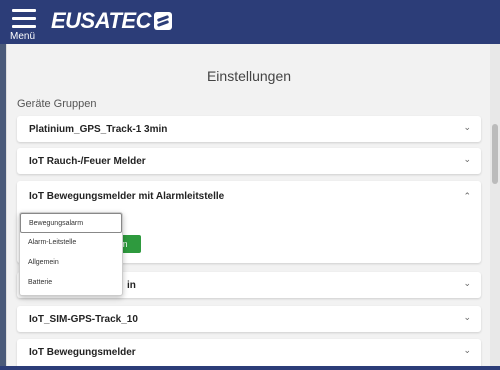  Describe the element at coordinates (249, 76) in the screenshot. I see `page-title: Einstellungen` at that location.